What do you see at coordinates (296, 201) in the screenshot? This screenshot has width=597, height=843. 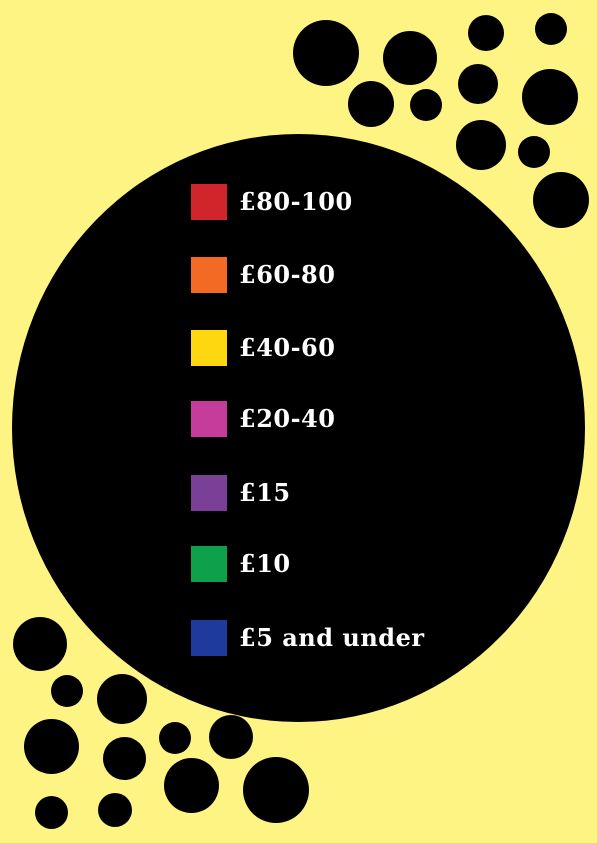 I see `legend-label: £80-100` at bounding box center [296, 201].